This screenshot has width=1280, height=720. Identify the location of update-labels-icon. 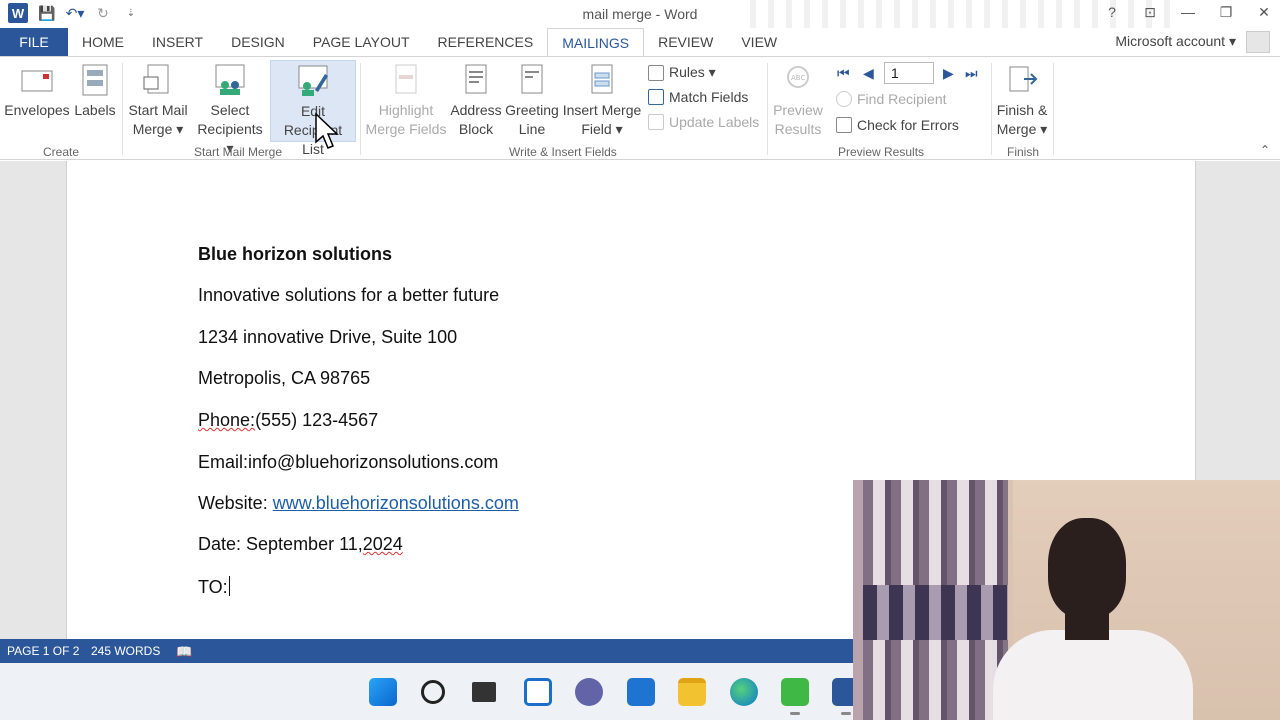
(656, 122).